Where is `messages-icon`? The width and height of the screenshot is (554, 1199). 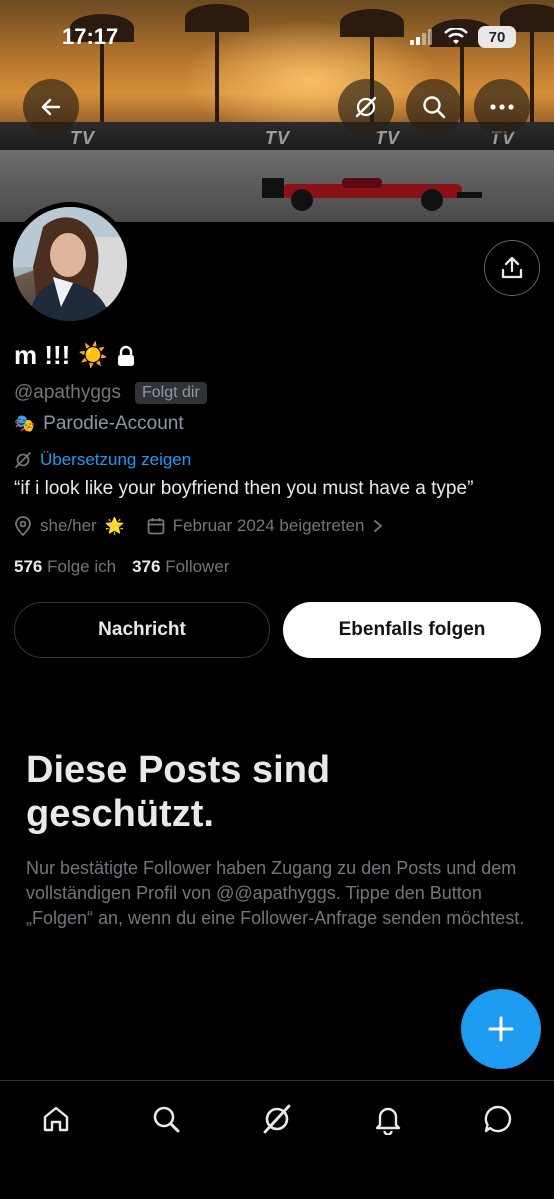
messages-icon is located at coordinates (498, 1119).